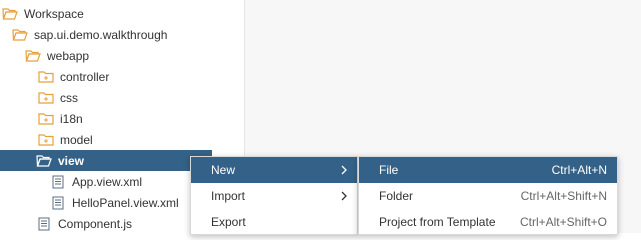 Image resolution: width=641 pixels, height=240 pixels. I want to click on submenu-item-label: Folder, so click(396, 196).